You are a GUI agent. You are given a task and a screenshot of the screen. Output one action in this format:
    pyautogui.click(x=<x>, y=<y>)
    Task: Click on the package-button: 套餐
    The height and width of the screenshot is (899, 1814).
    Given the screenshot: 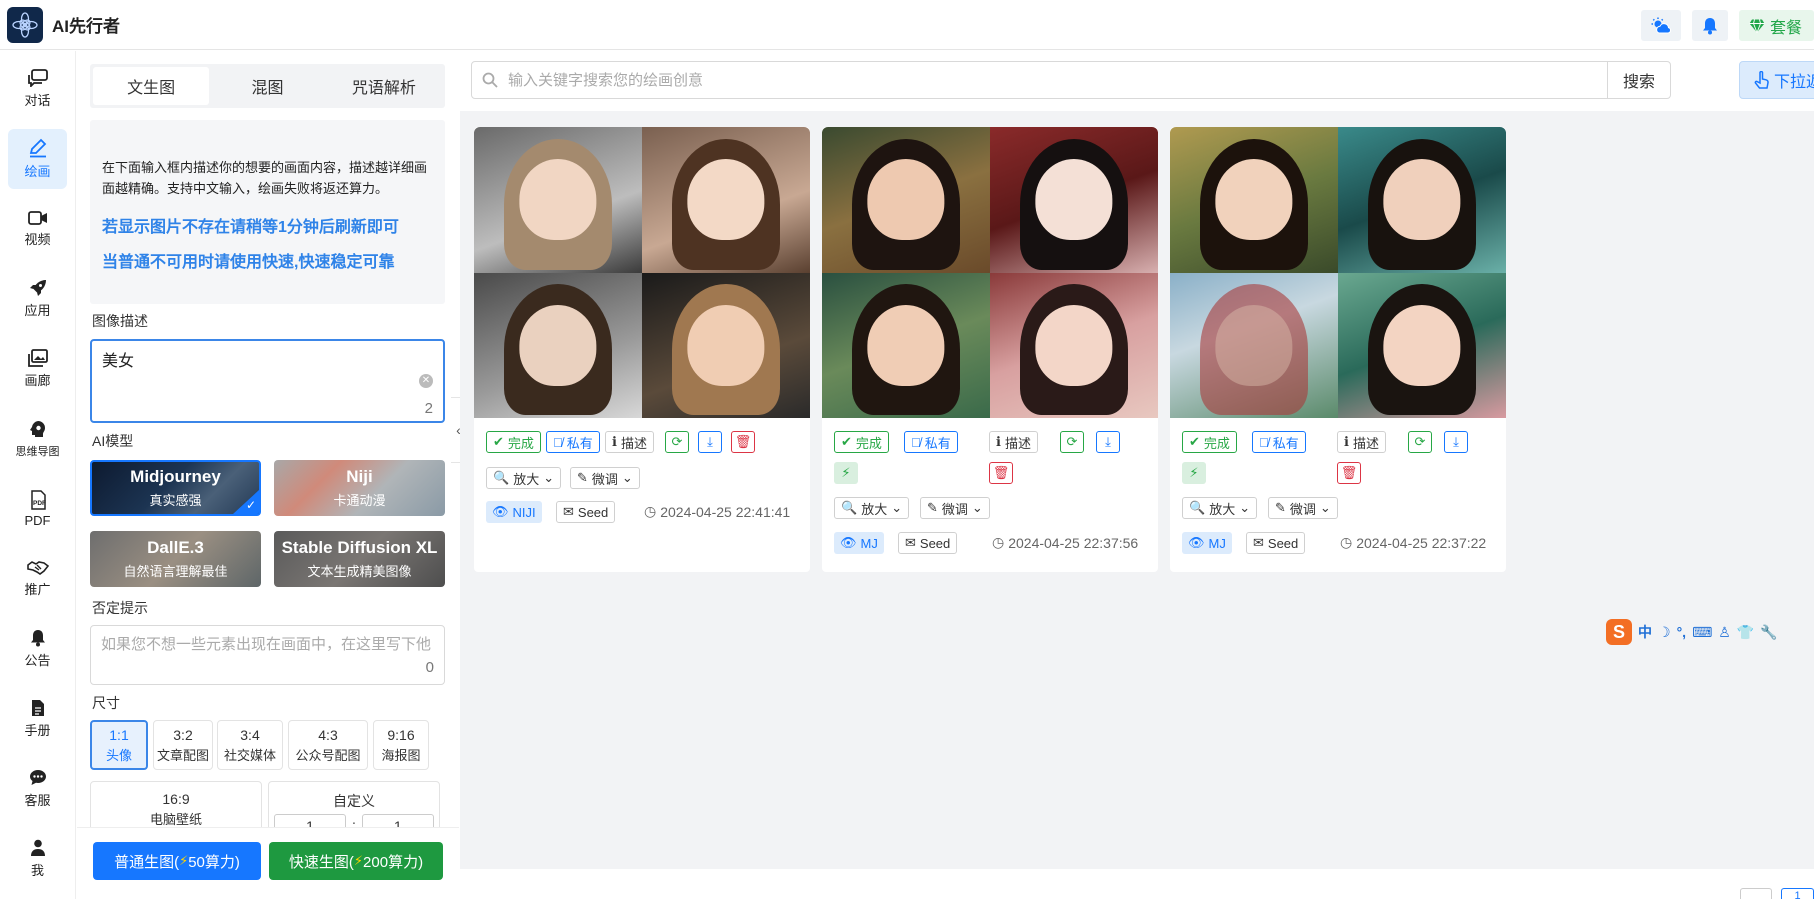 What is the action you would take?
    pyautogui.click(x=1776, y=25)
    